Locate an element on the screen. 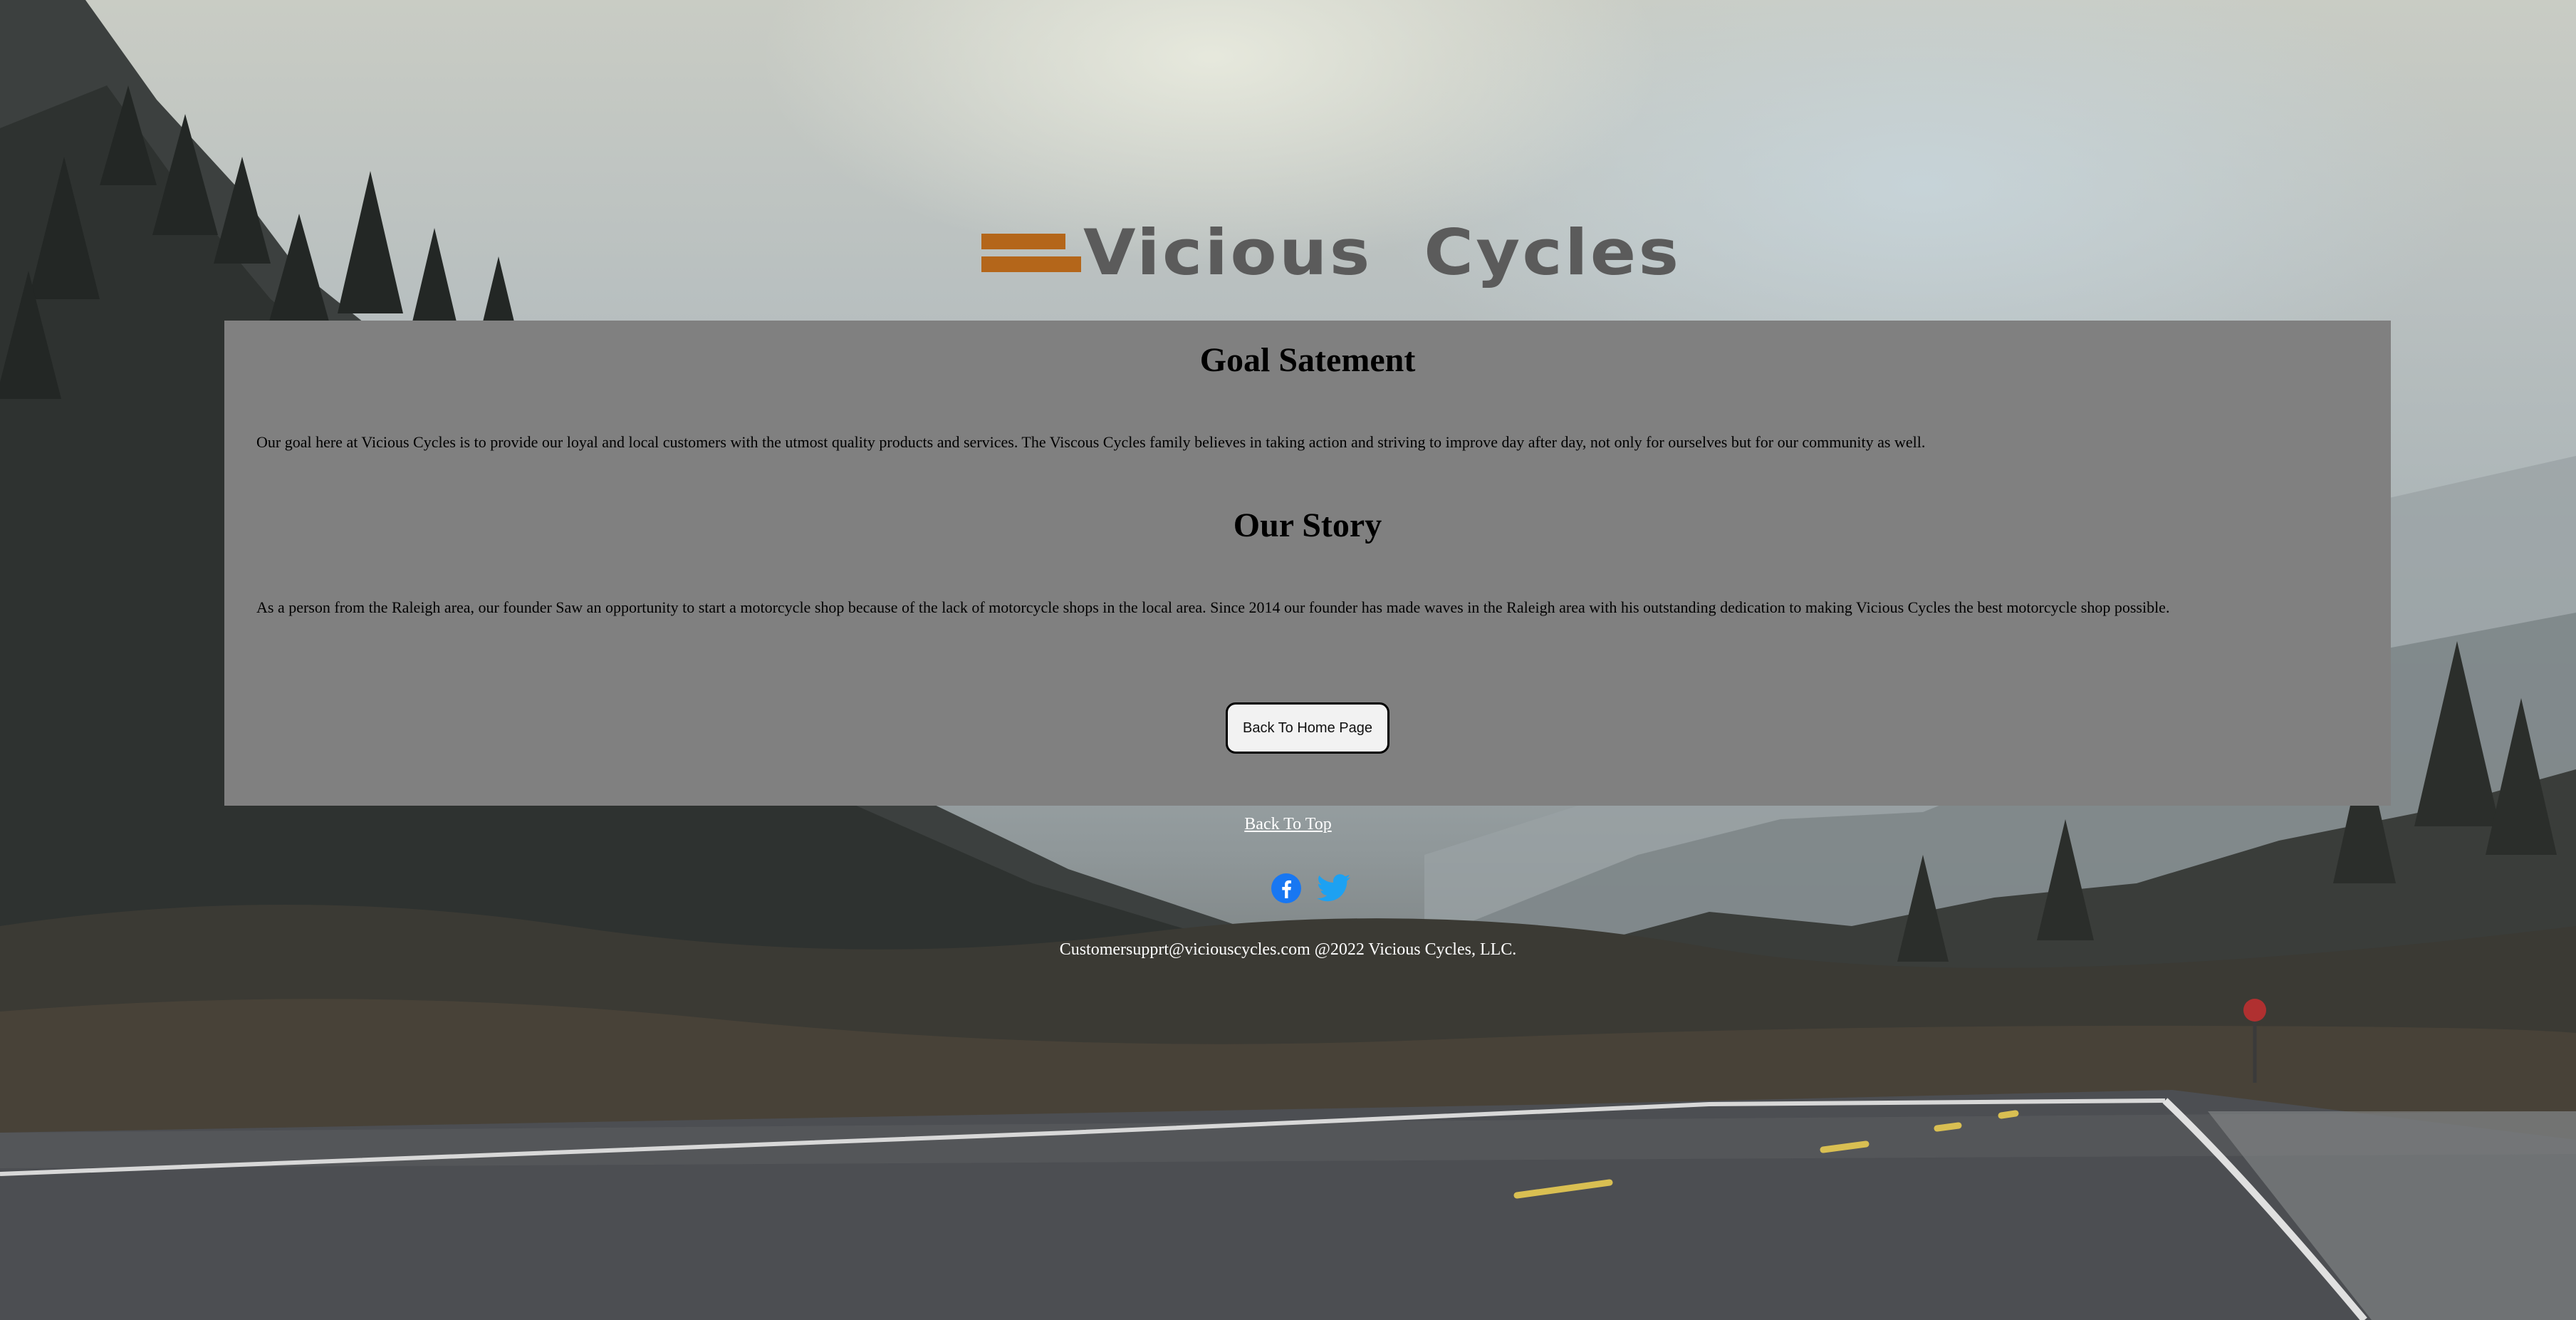 The width and height of the screenshot is (2576, 1320). twitter-icon is located at coordinates (1333, 888).